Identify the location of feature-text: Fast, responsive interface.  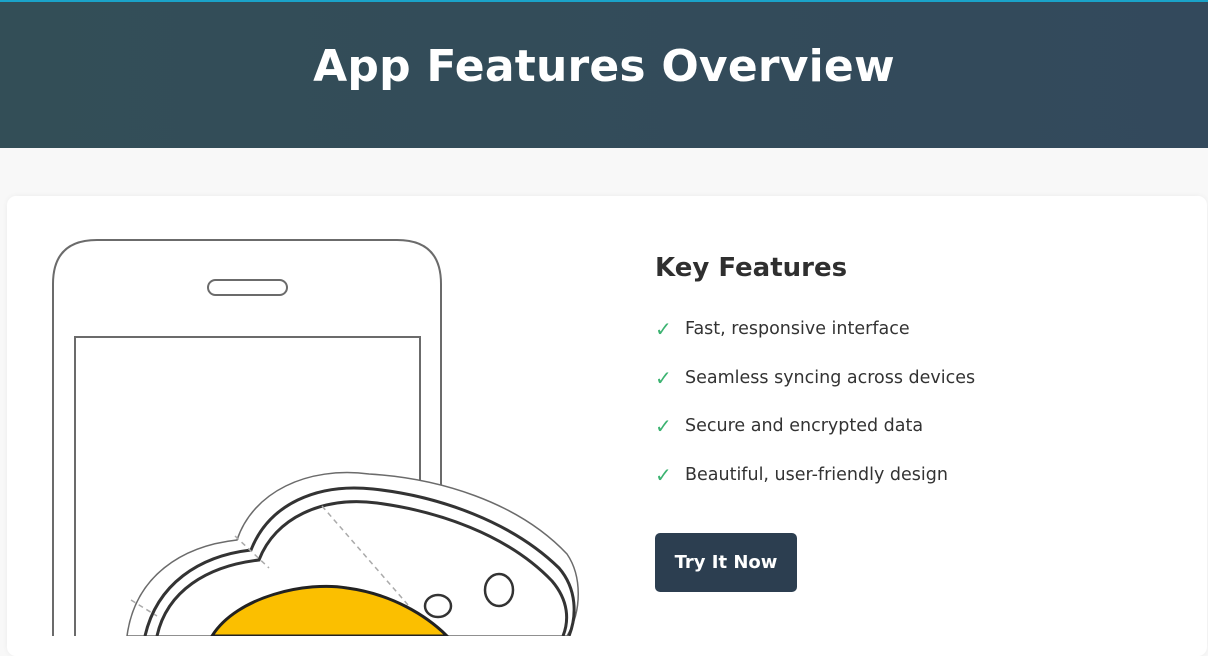
(797, 329).